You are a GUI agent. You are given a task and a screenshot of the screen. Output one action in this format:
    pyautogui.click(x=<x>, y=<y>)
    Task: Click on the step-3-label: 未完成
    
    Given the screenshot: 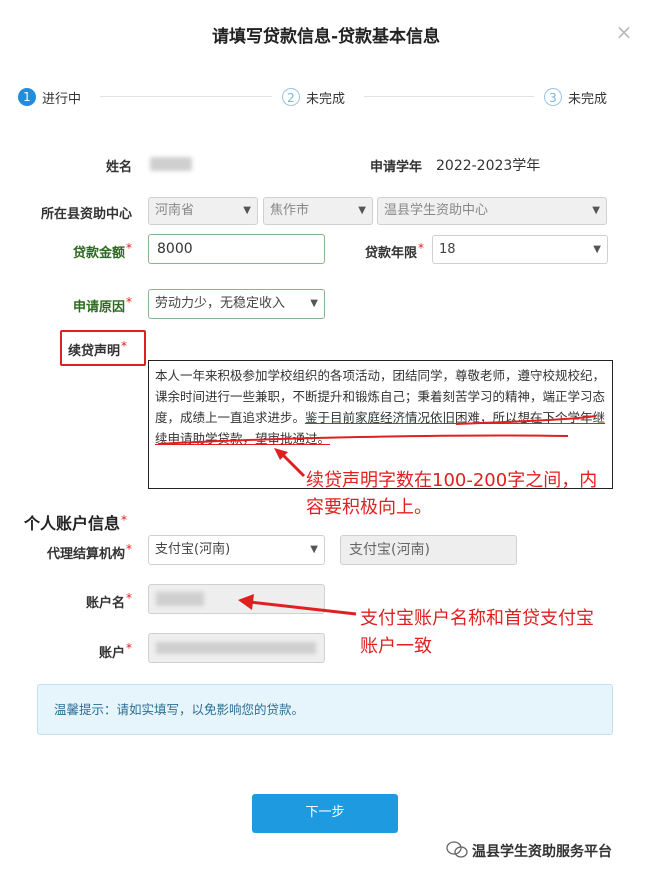 What is the action you would take?
    pyautogui.click(x=588, y=99)
    